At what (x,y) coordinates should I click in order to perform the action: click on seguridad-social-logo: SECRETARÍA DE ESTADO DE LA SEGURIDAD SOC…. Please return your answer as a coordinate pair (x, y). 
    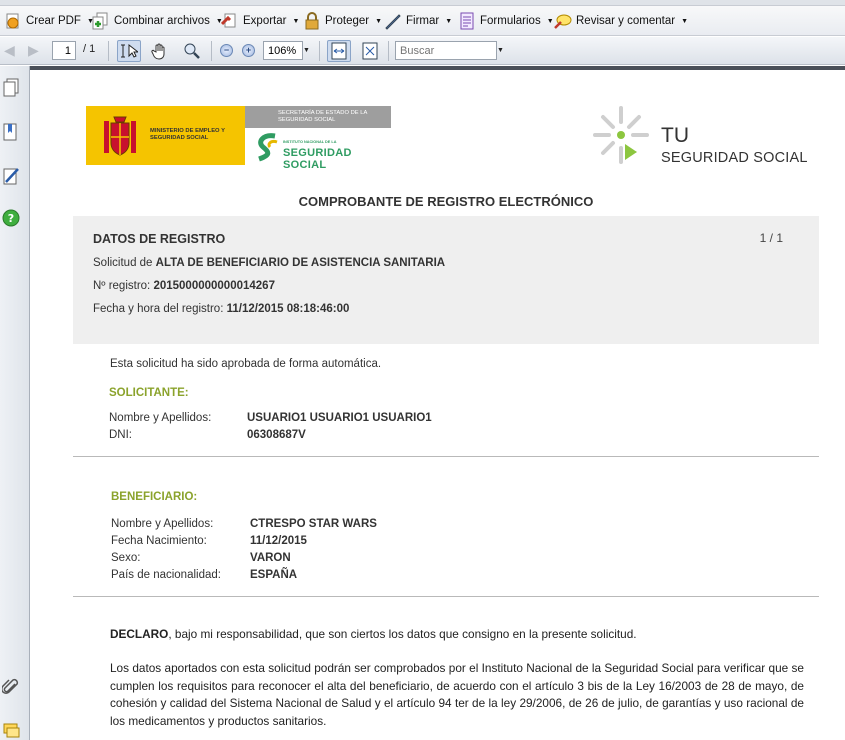
    Looking at the image, I should click on (318, 138).